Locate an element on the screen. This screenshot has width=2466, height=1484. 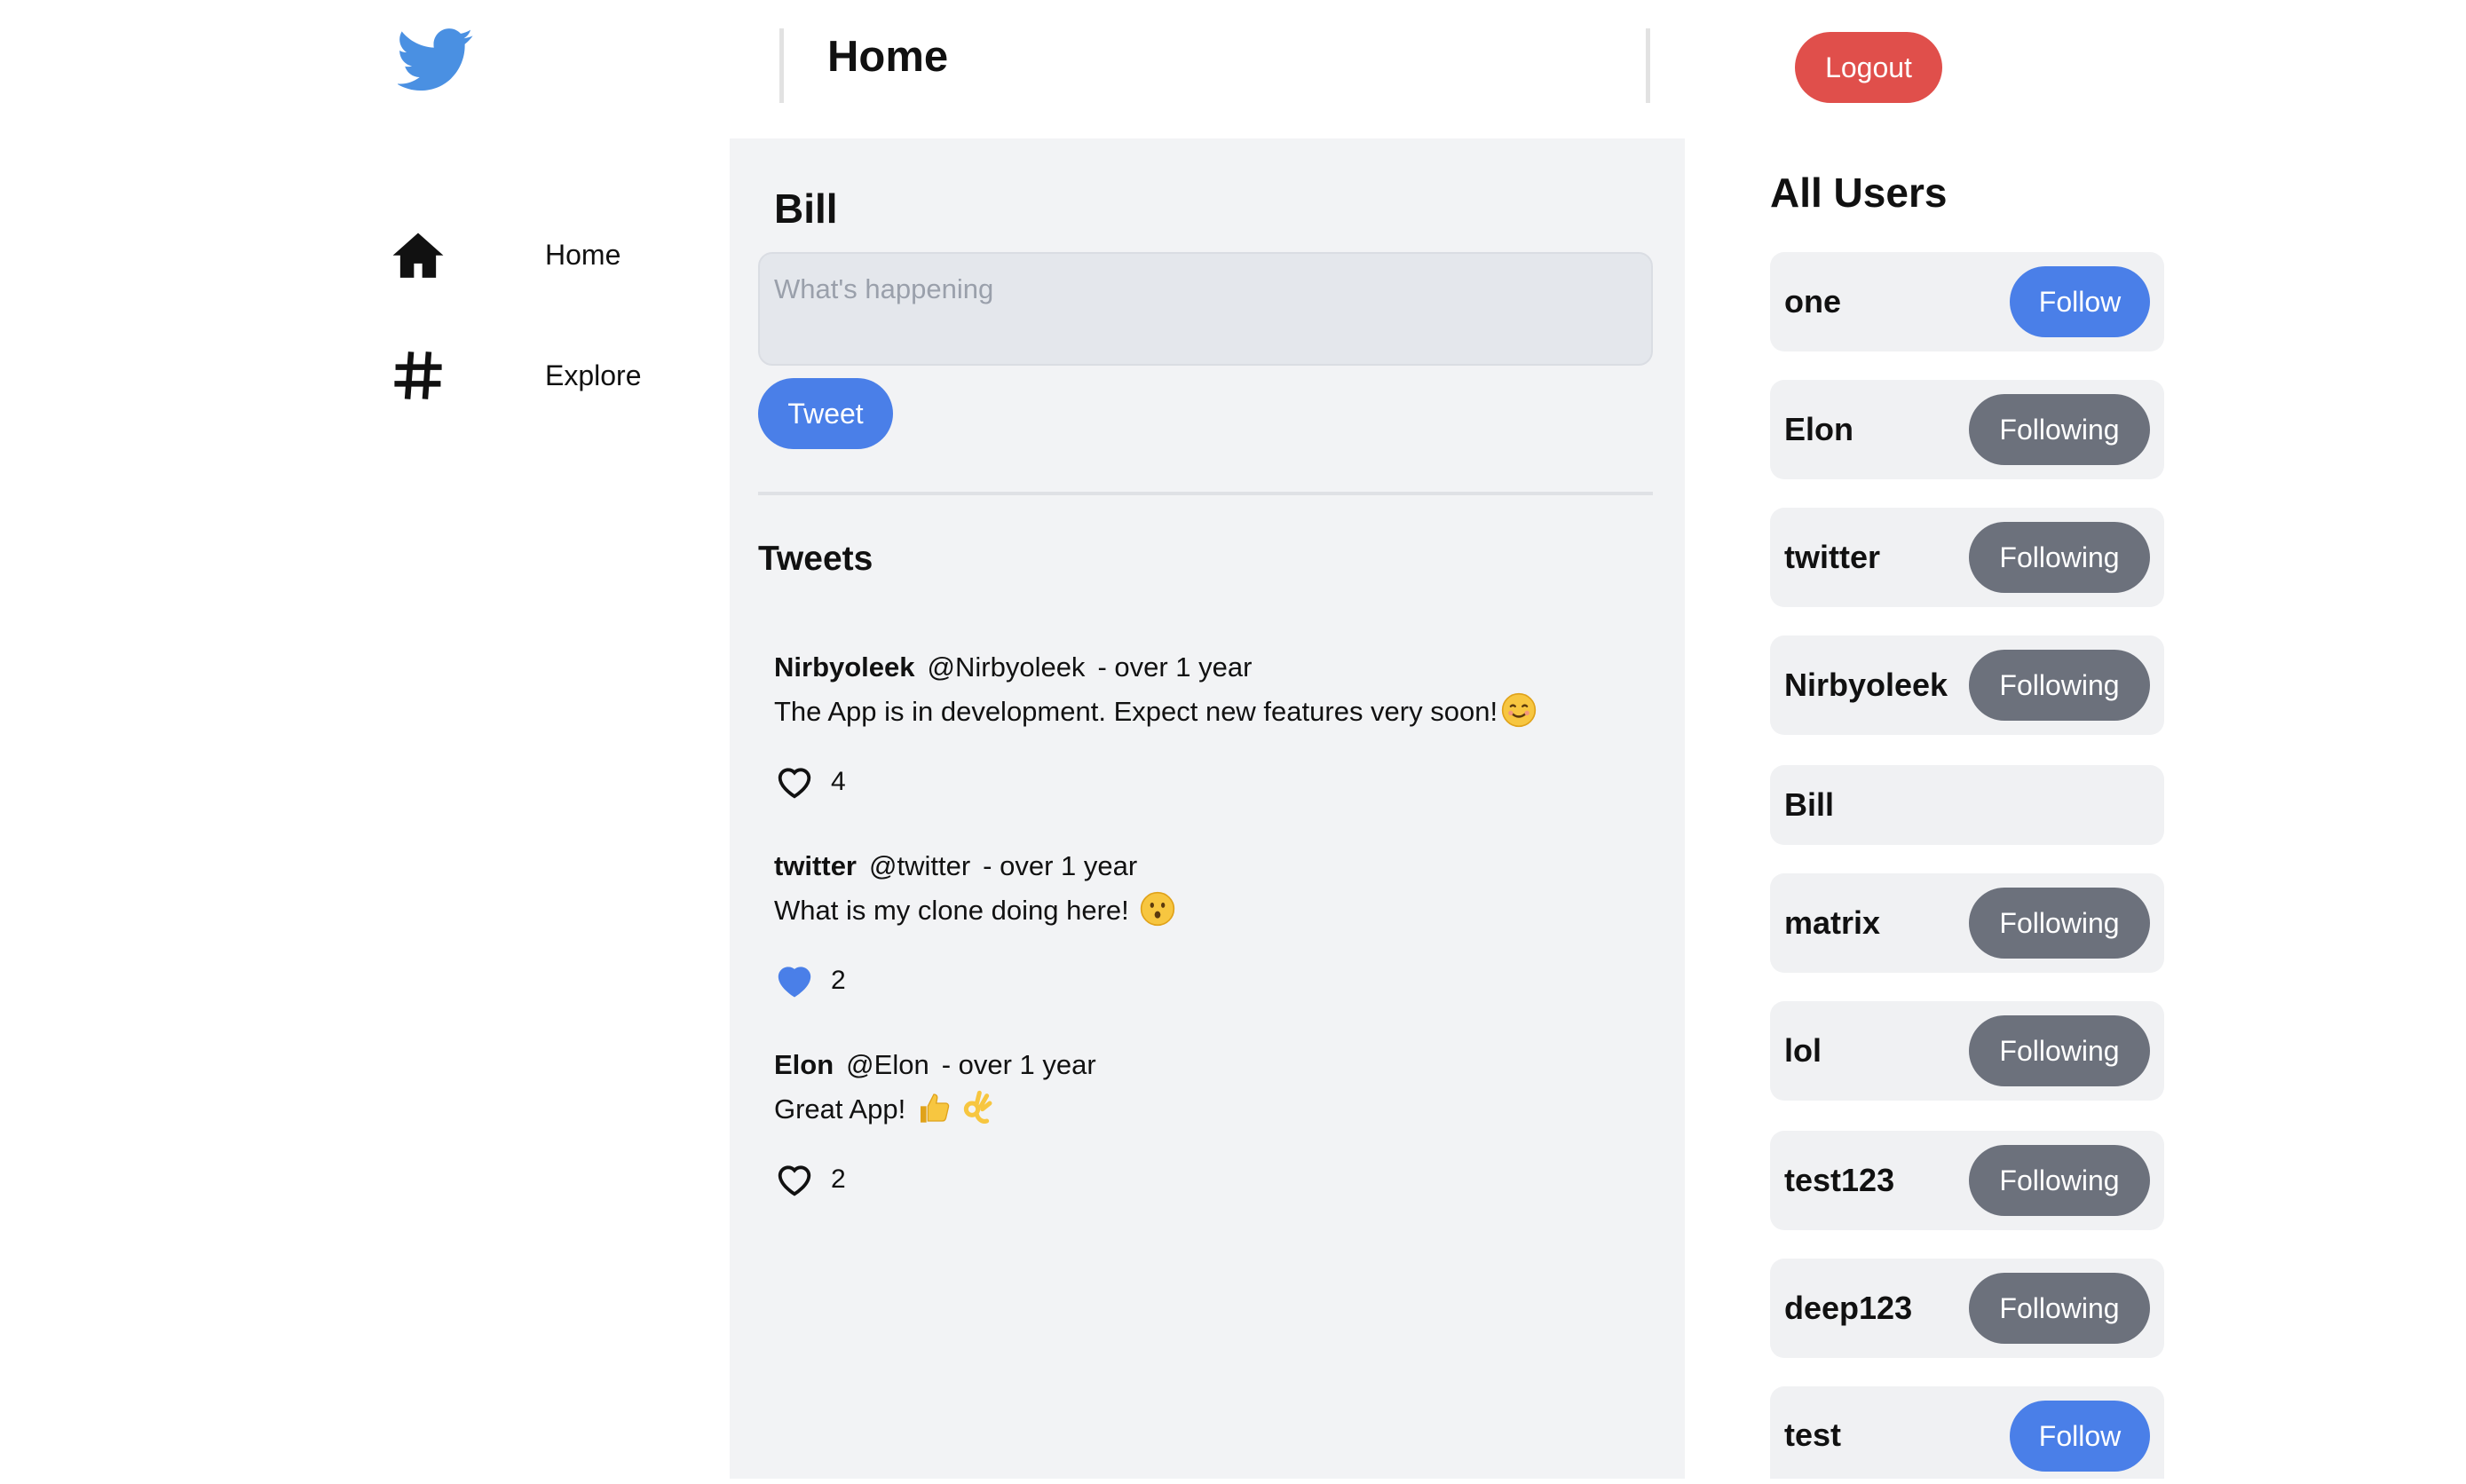
tweet-author-name: Elon is located at coordinates (804, 1064).